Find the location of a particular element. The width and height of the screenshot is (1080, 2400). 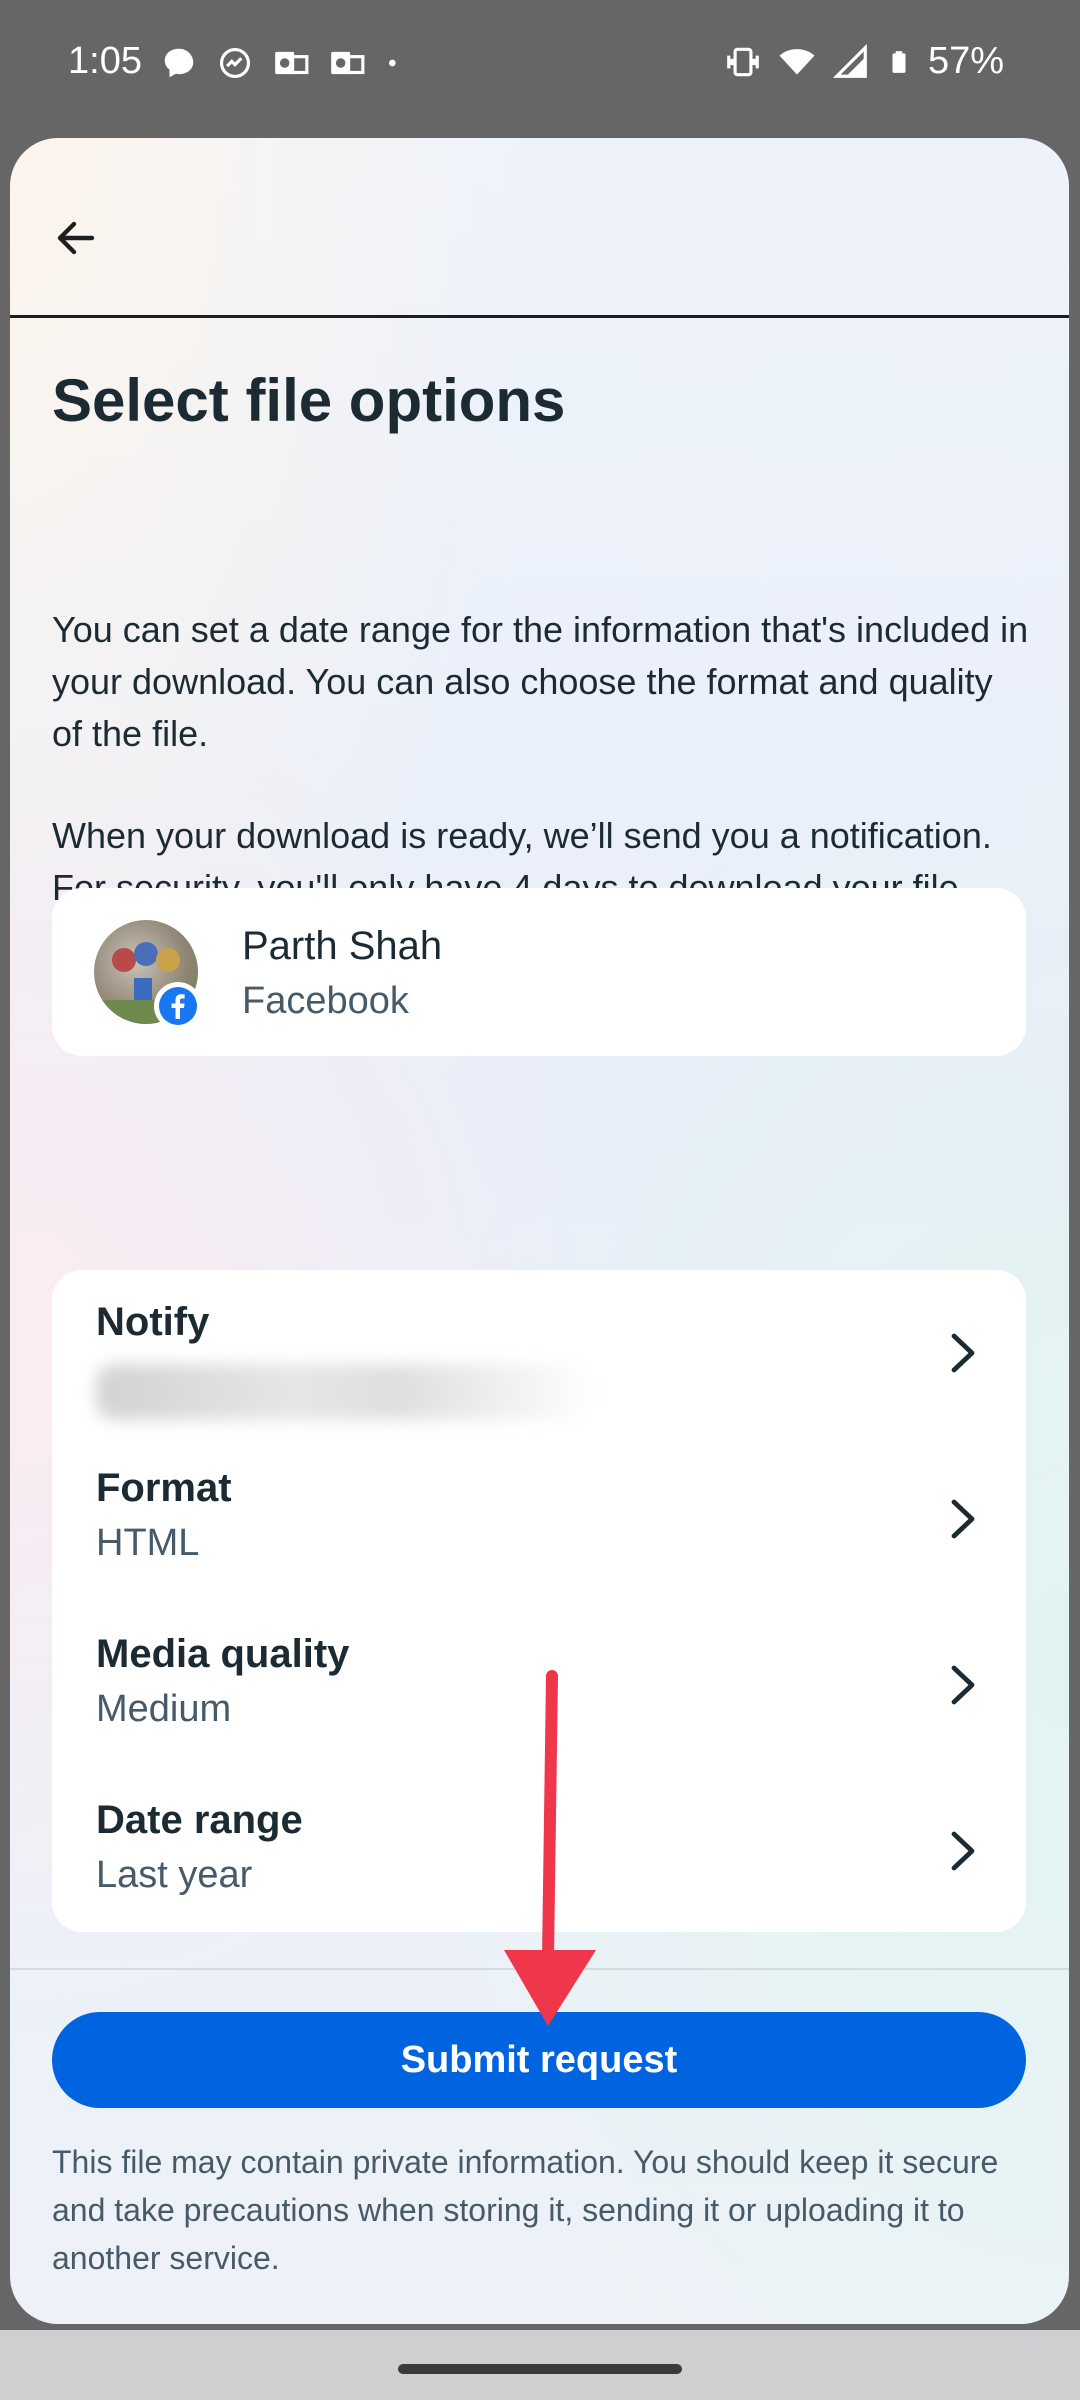

battery-percent: 57% is located at coordinates (965, 61).